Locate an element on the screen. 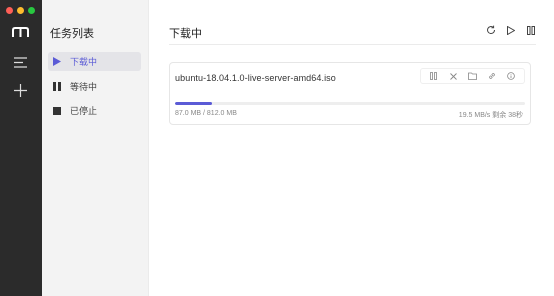  sidebar-title: 任务列表 is located at coordinates (72, 34).